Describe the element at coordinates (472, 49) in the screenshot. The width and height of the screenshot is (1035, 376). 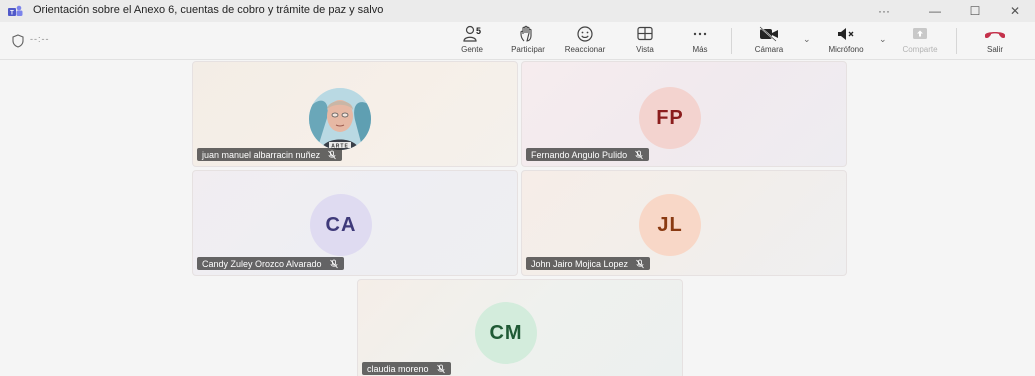
I see `people-label: Gente` at that location.